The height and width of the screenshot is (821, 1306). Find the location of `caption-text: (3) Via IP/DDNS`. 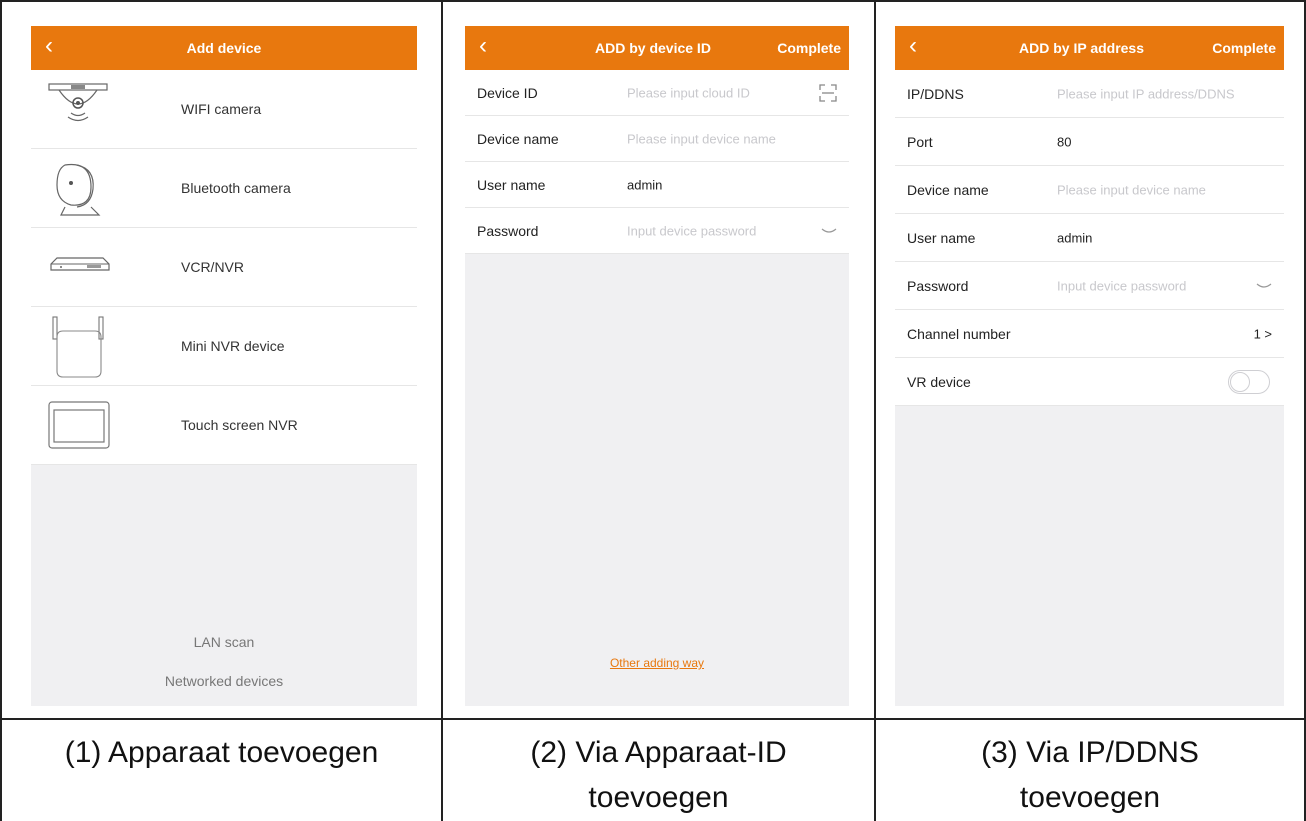

caption-text: (3) Via IP/DDNS is located at coordinates (1090, 752).